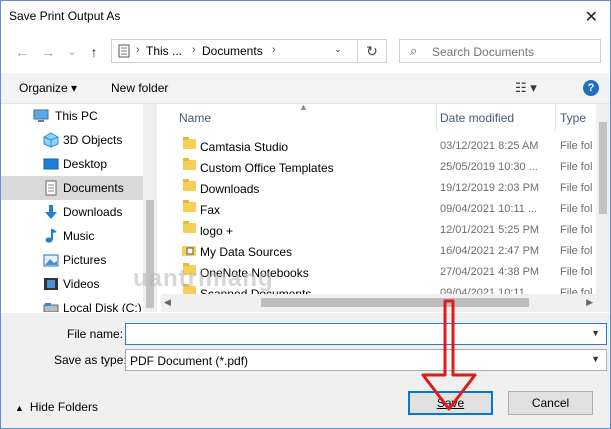 This screenshot has width=611, height=429. I want to click on pictures-icon, so click(51, 260).